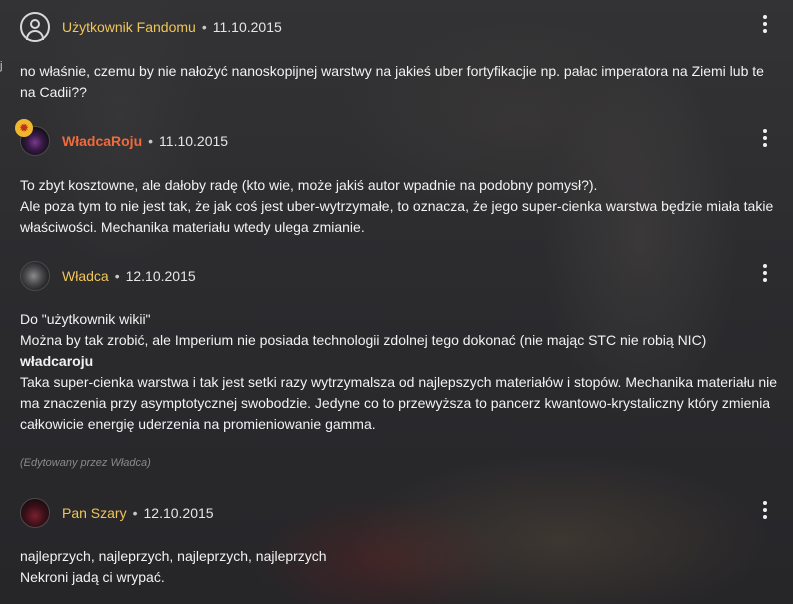  I want to click on helmet-avatar, so click(35, 276).